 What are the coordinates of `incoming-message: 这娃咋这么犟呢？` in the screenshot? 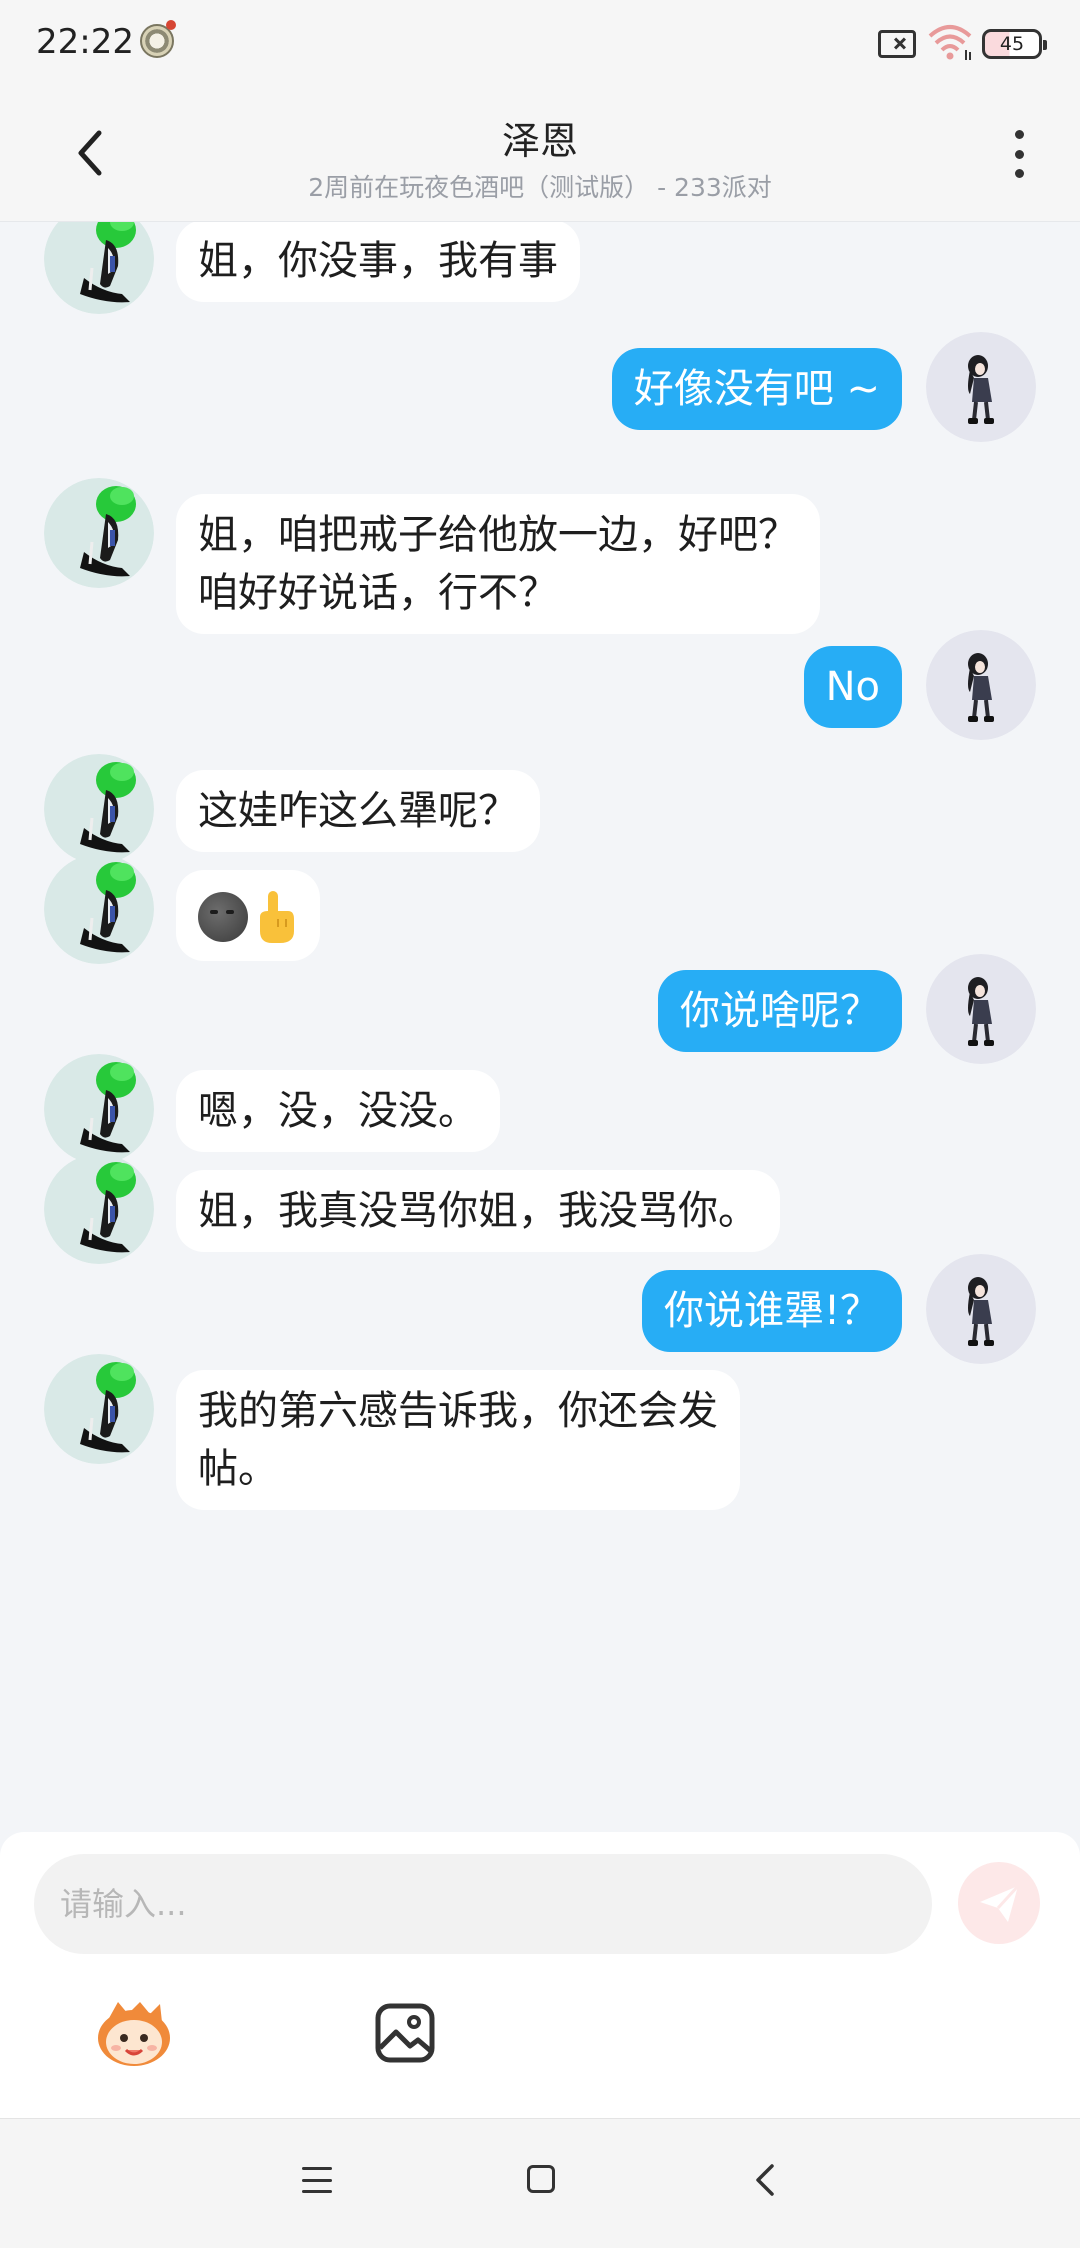 It's located at (540, 809).